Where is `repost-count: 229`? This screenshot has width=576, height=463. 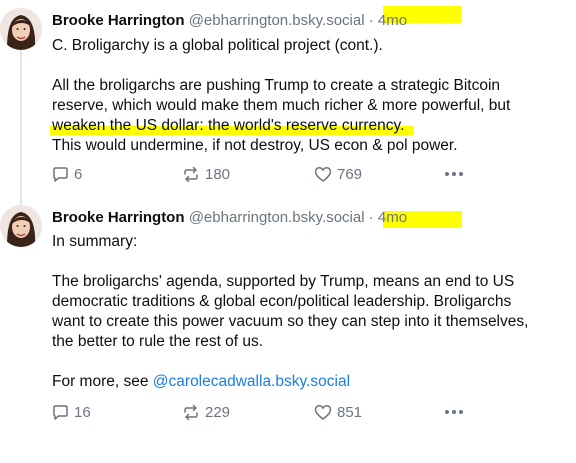
repost-count: 229 is located at coordinates (218, 412).